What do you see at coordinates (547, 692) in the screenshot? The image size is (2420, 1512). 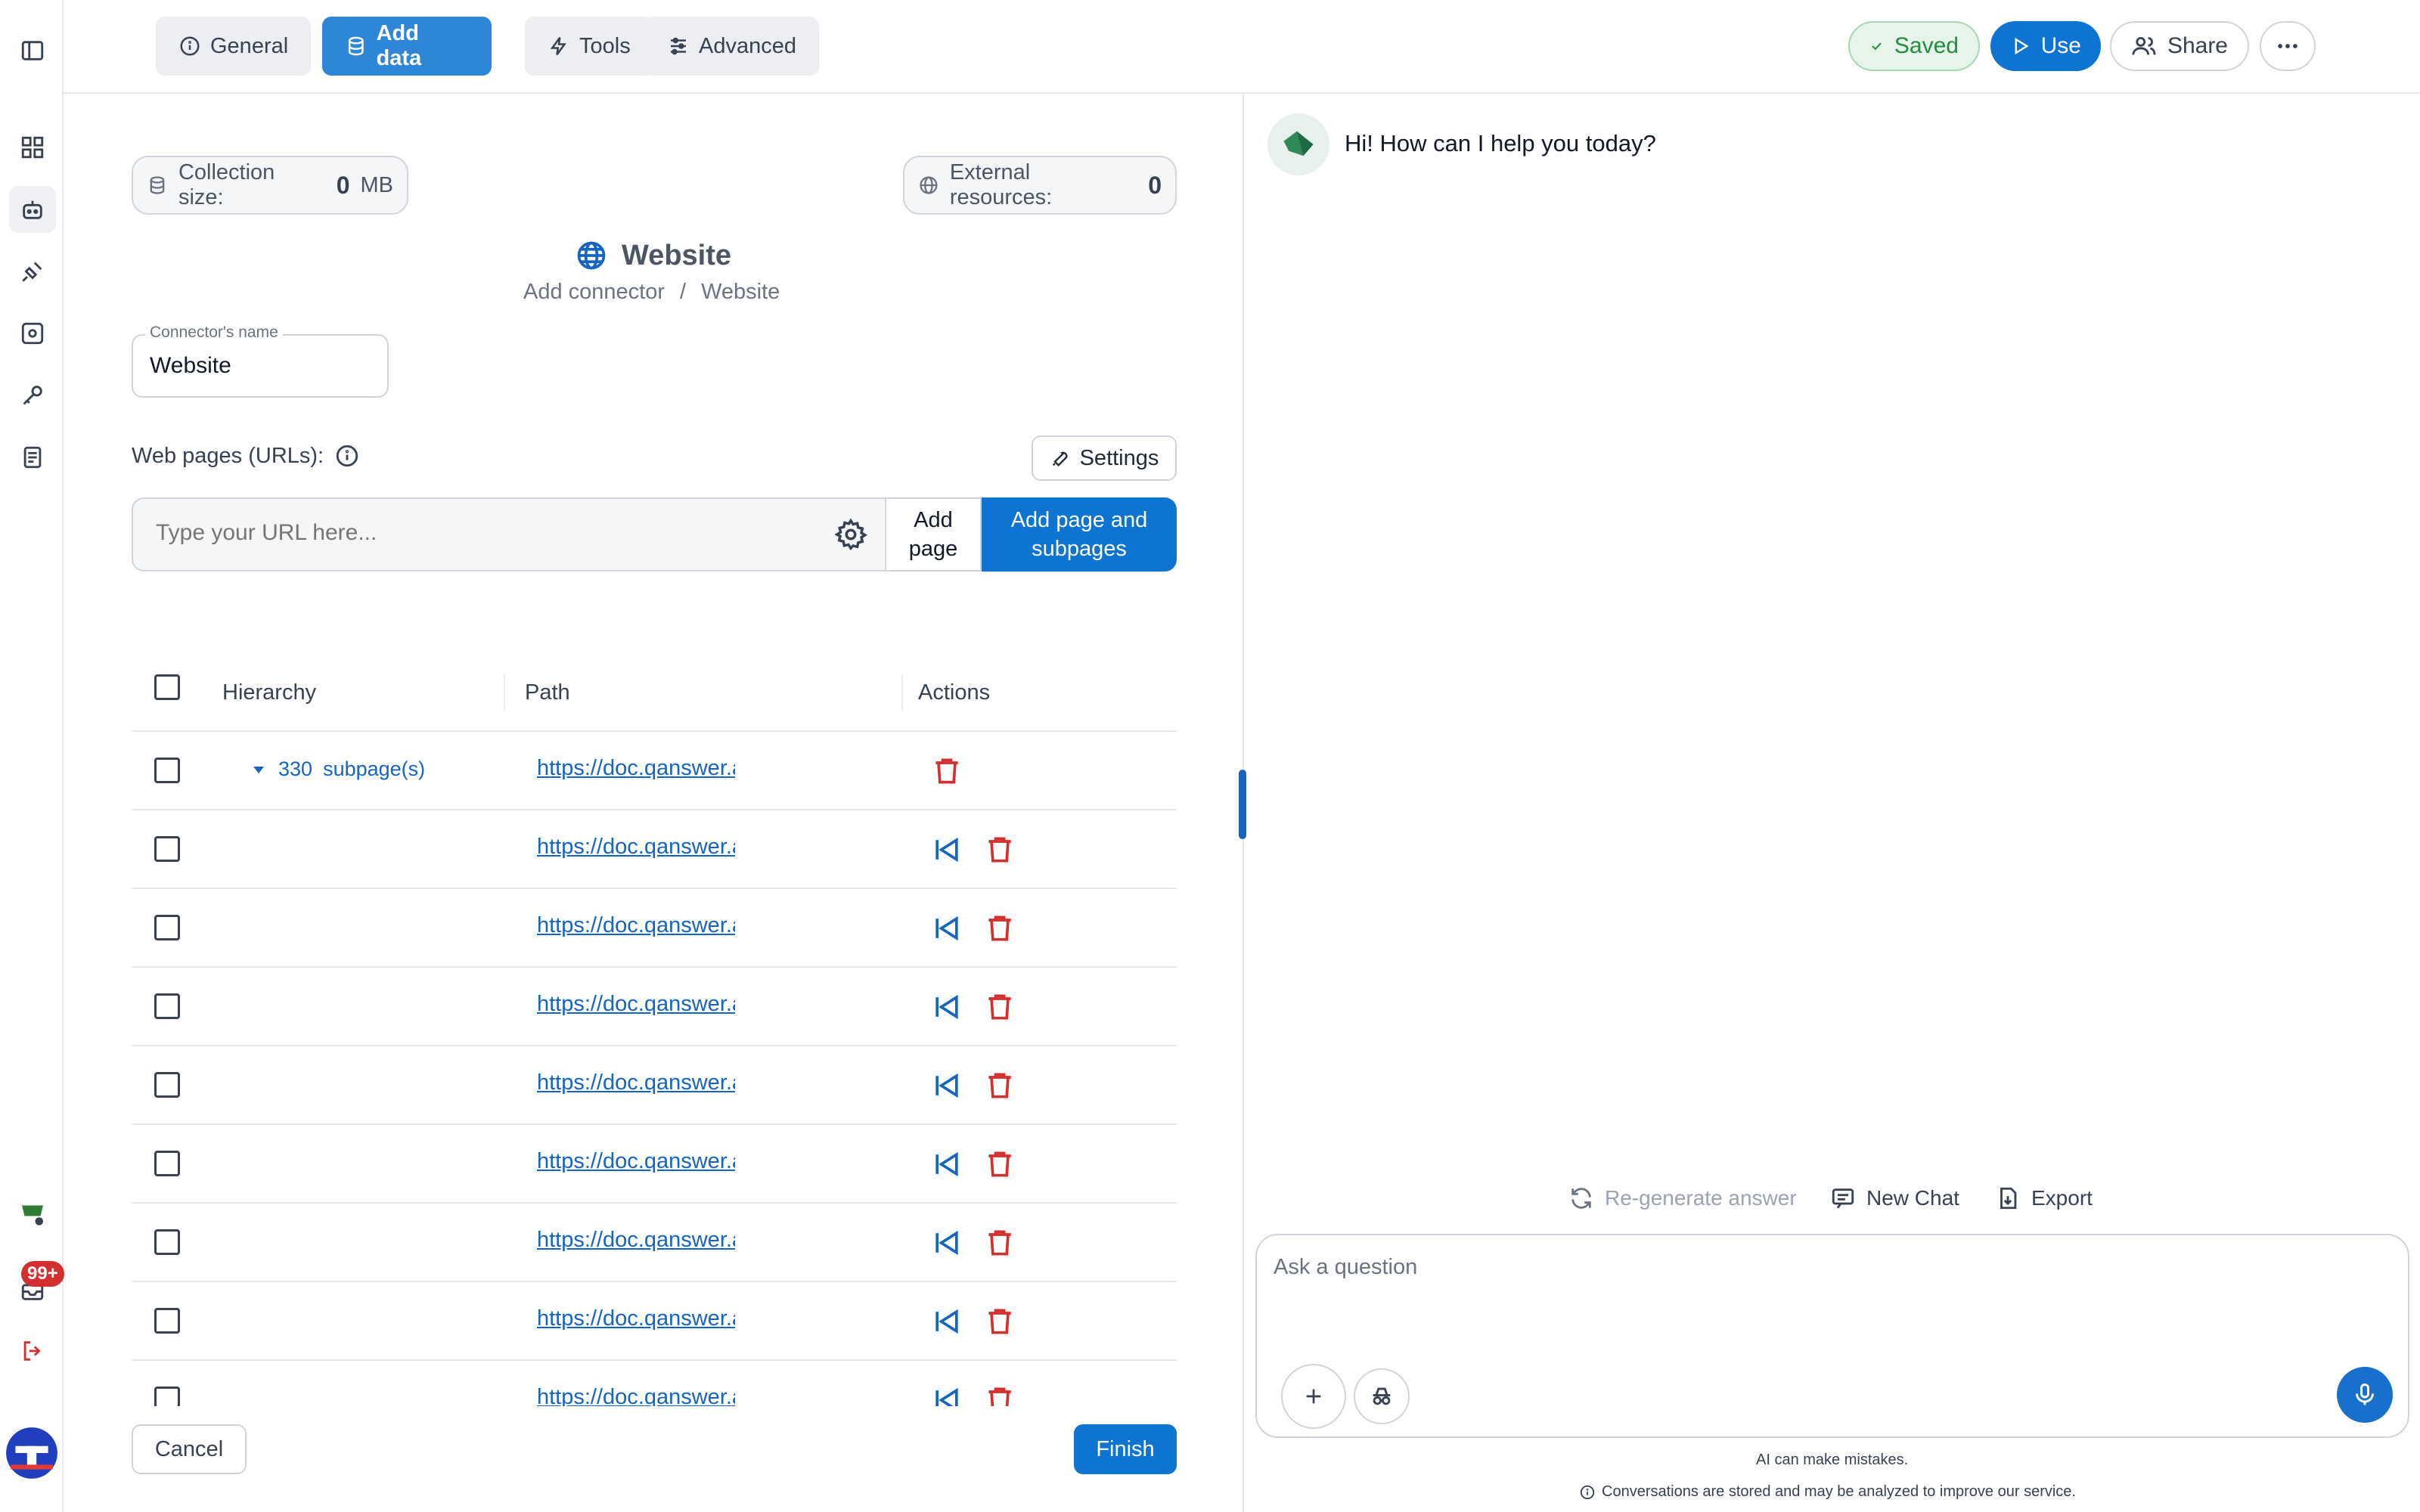 I see `column-header-path: Path` at bounding box center [547, 692].